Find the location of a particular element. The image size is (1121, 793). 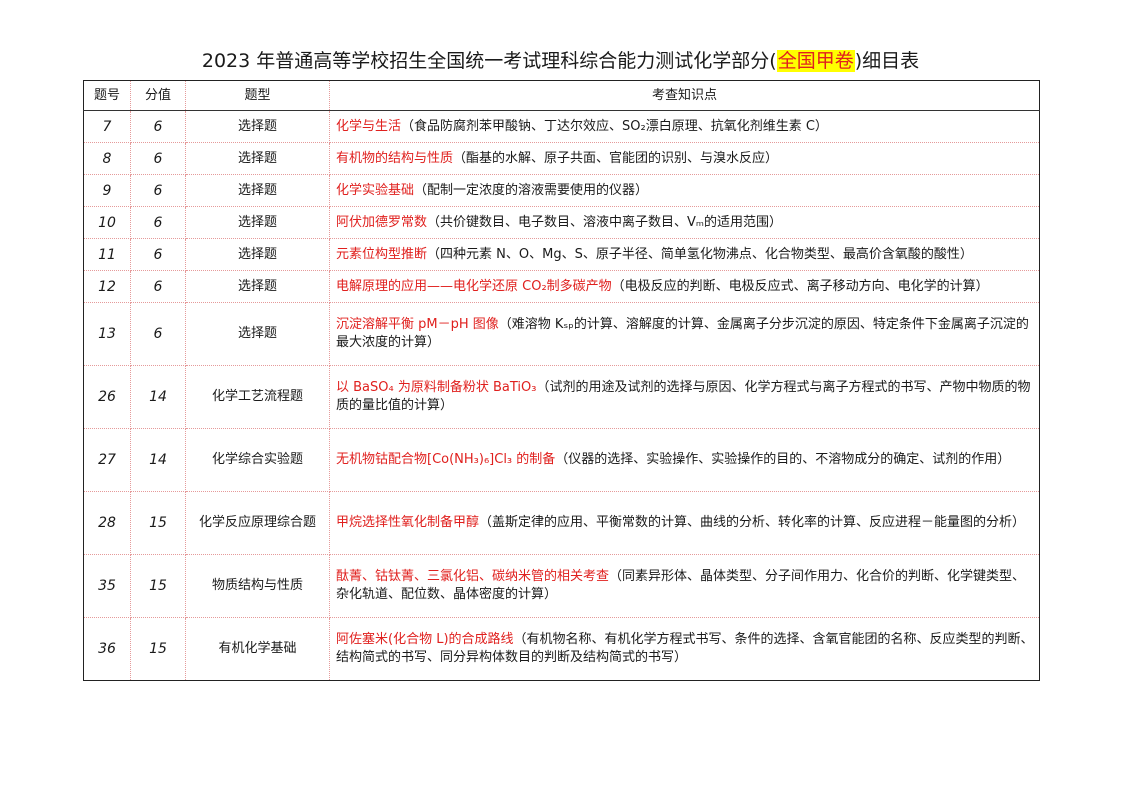

question-number: 7 is located at coordinates (107, 126).